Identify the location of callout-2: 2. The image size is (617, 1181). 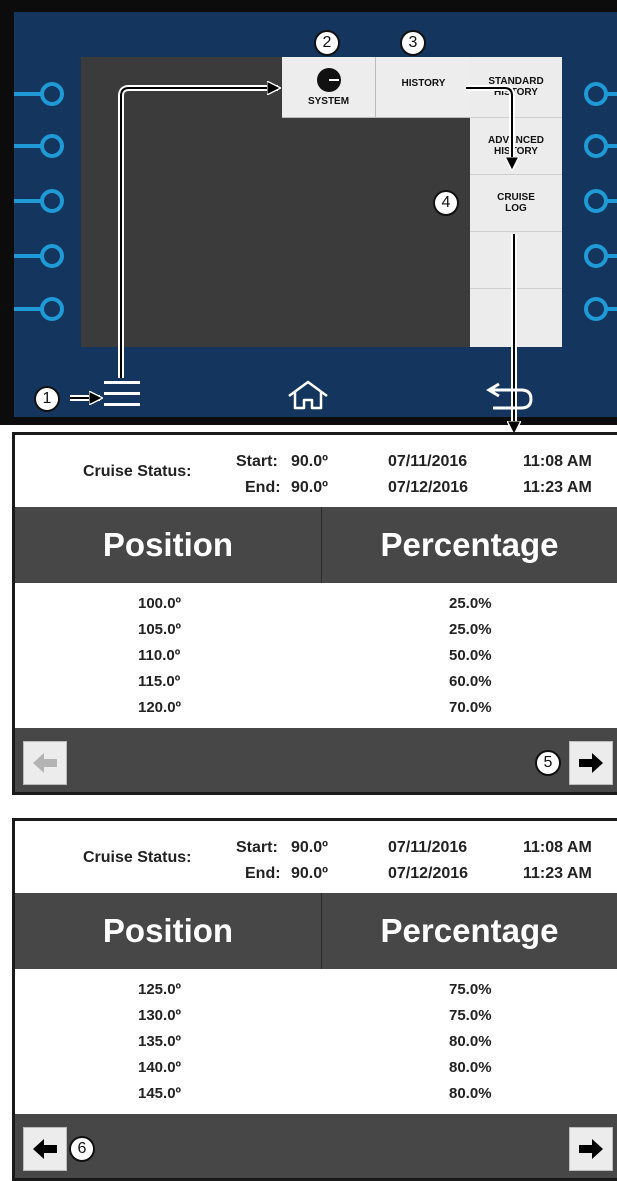
(327, 43).